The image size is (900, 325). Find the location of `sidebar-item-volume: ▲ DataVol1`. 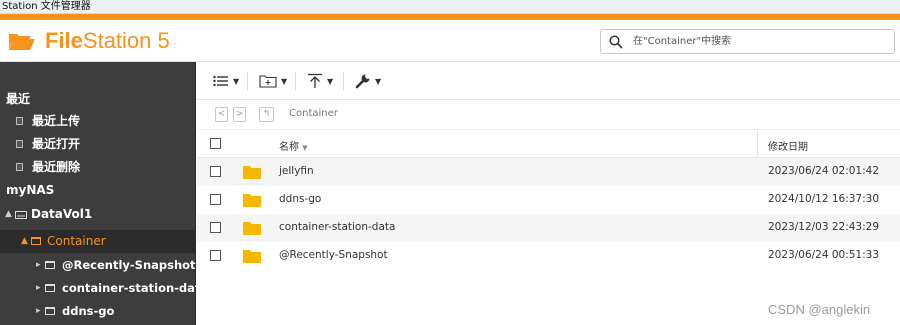

sidebar-item-volume: ▲ DataVol1 is located at coordinates (98, 214).